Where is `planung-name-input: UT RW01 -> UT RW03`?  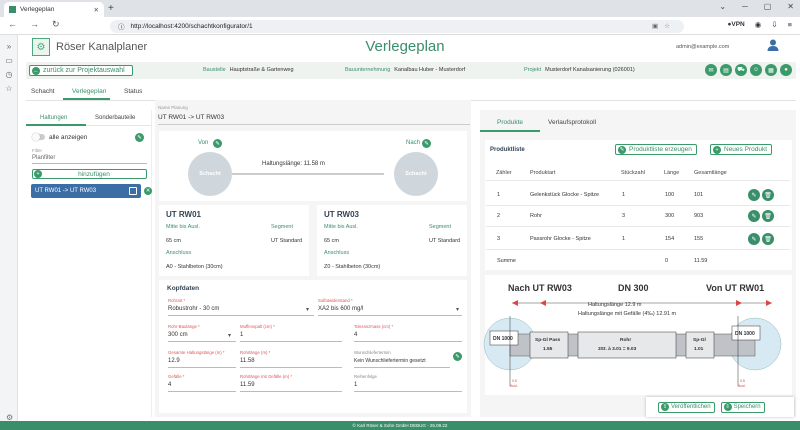 planung-name-input: UT RW01 -> UT RW03 is located at coordinates (191, 117).